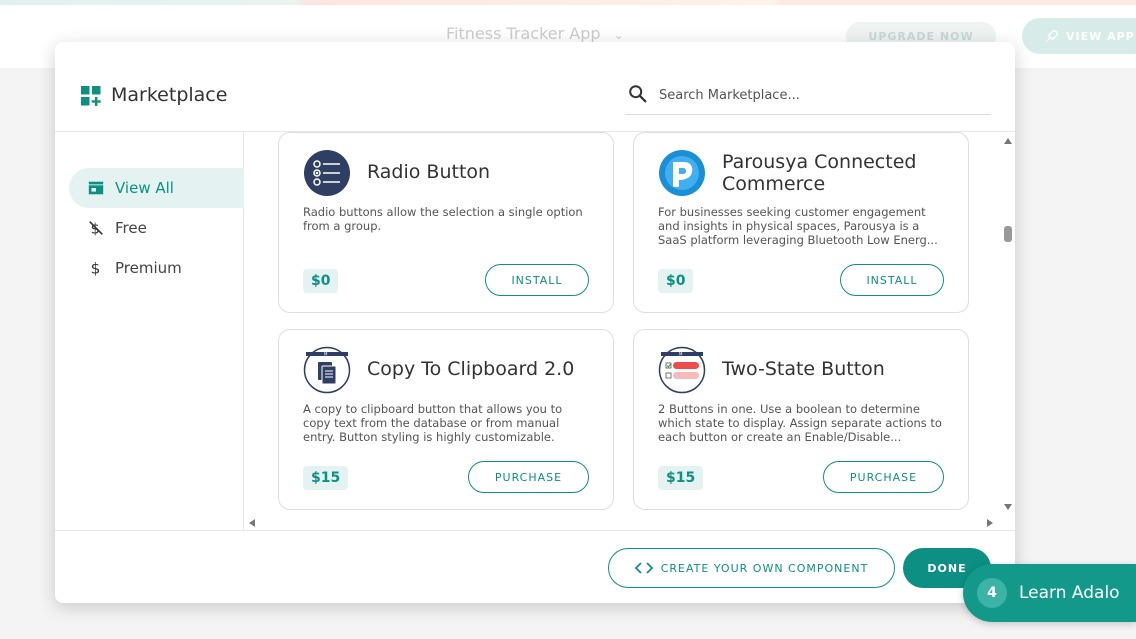  I want to click on modal-title: Marketplace, so click(169, 95).